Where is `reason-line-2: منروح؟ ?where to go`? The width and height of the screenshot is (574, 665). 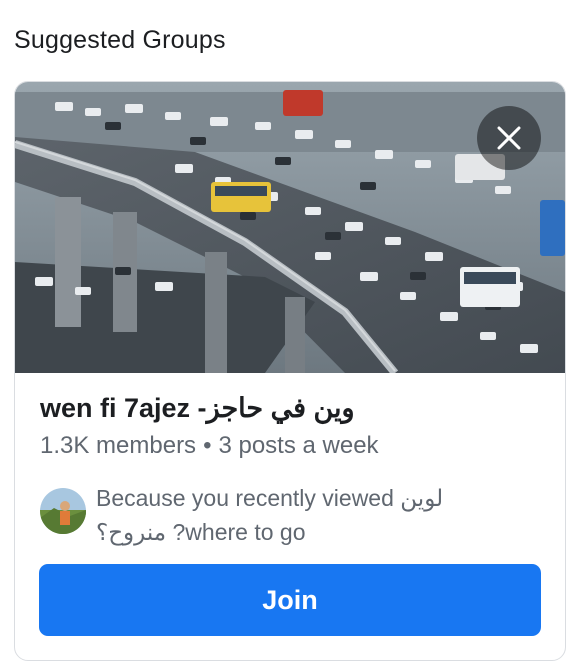 reason-line-2: منروح؟ ?where to go is located at coordinates (201, 532).